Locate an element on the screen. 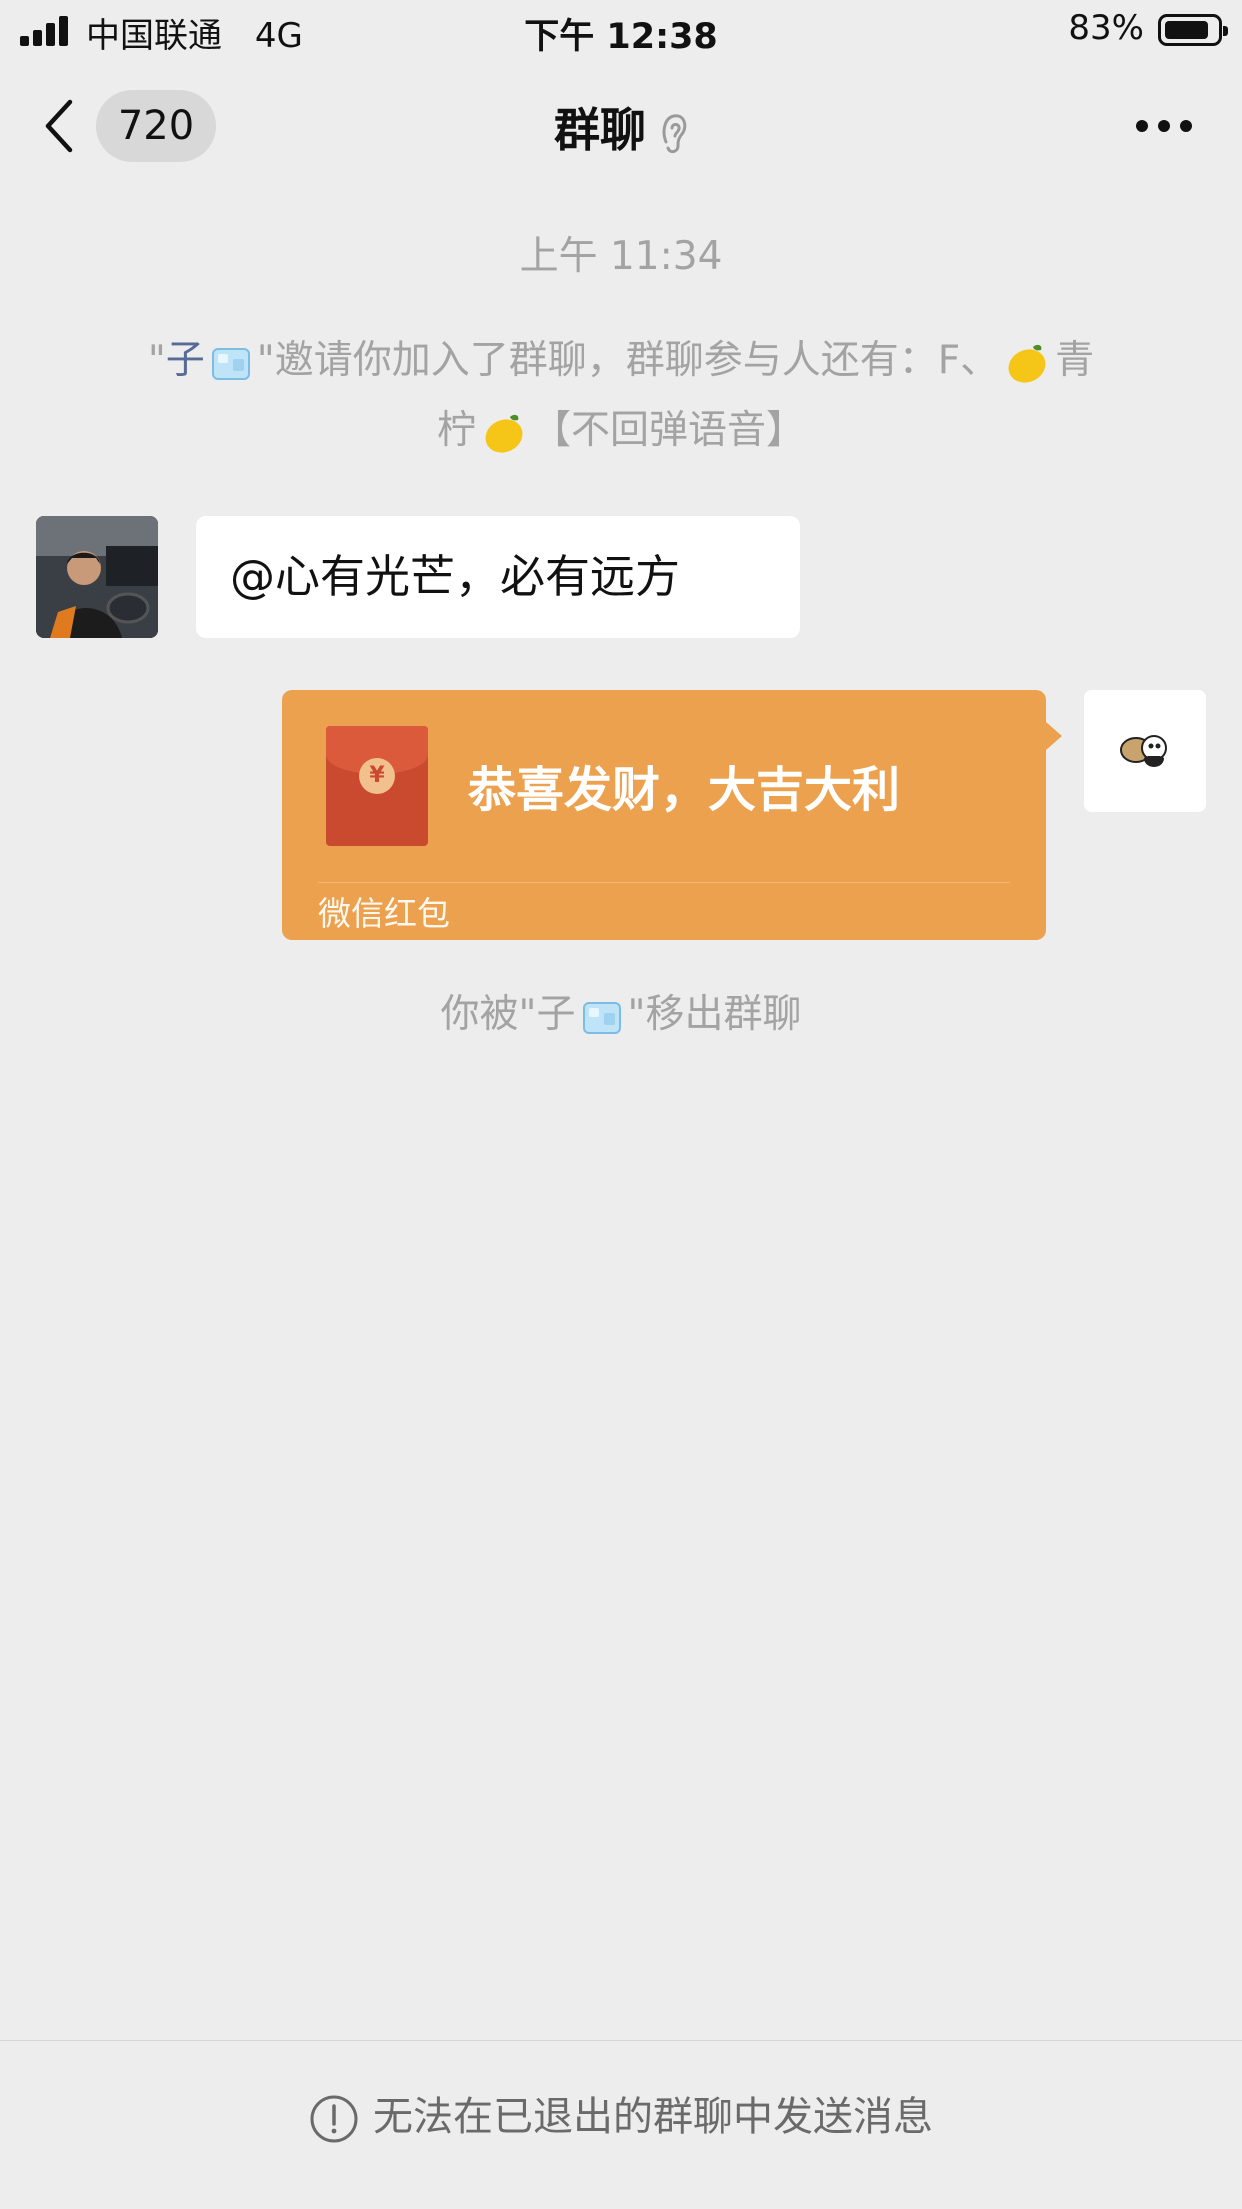 The height and width of the screenshot is (2209, 1242). invite-text: 邀请你加入了群聊，群聊参与人还有：F、 is located at coordinates (637, 360).